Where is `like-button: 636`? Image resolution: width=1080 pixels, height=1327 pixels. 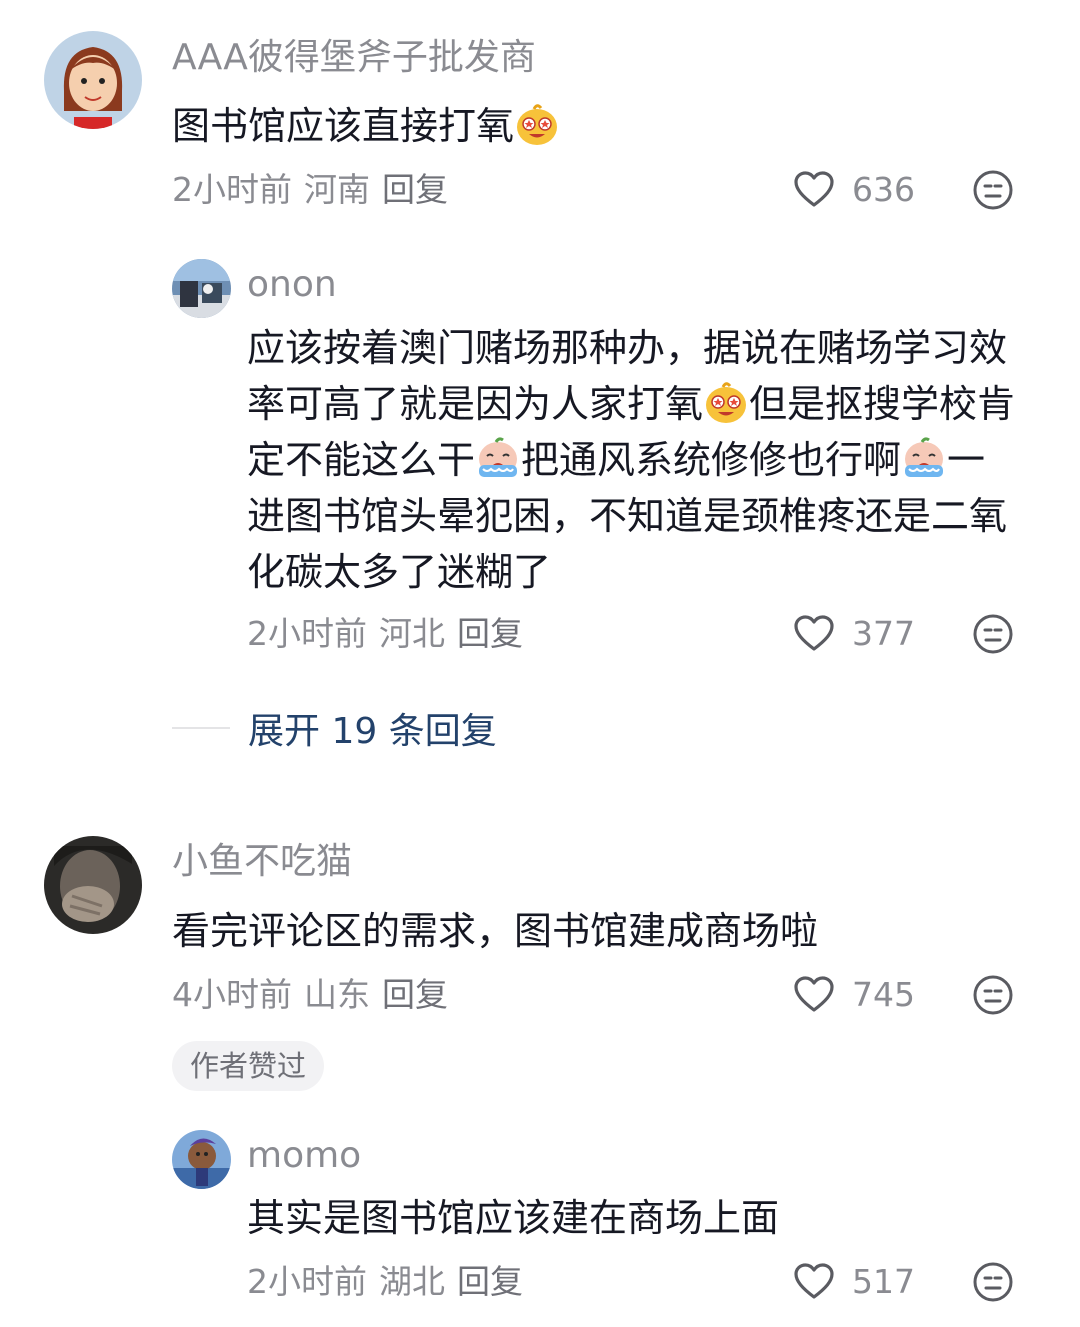 like-button: 636 is located at coordinates (853, 190).